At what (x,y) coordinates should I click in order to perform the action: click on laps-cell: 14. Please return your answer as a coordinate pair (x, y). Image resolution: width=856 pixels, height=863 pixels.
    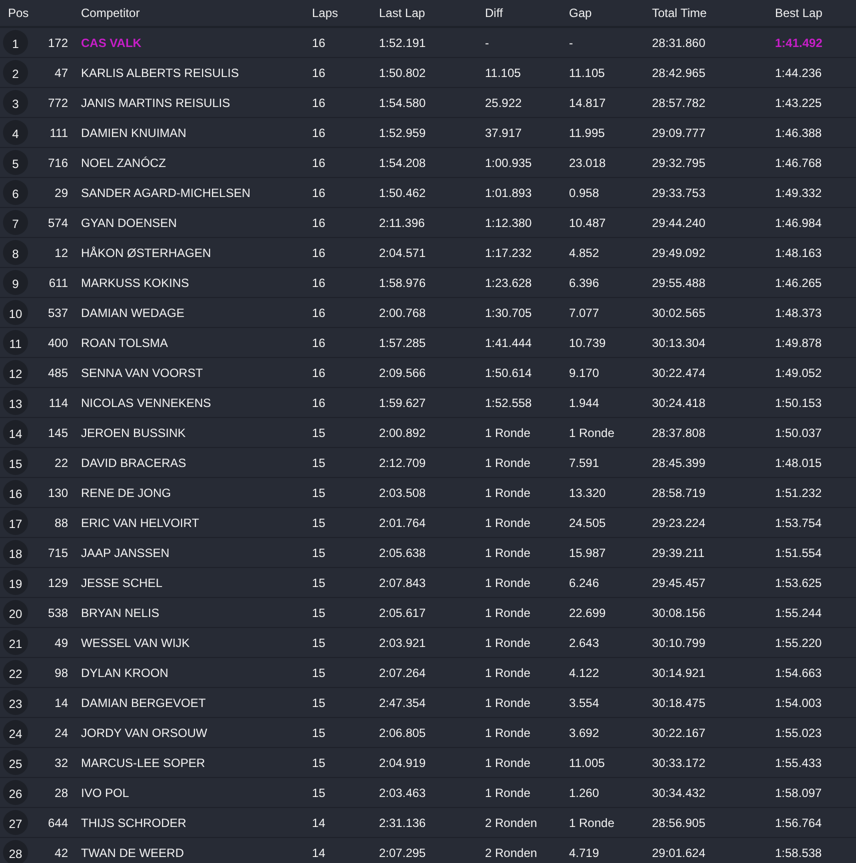
    Looking at the image, I should click on (319, 823).